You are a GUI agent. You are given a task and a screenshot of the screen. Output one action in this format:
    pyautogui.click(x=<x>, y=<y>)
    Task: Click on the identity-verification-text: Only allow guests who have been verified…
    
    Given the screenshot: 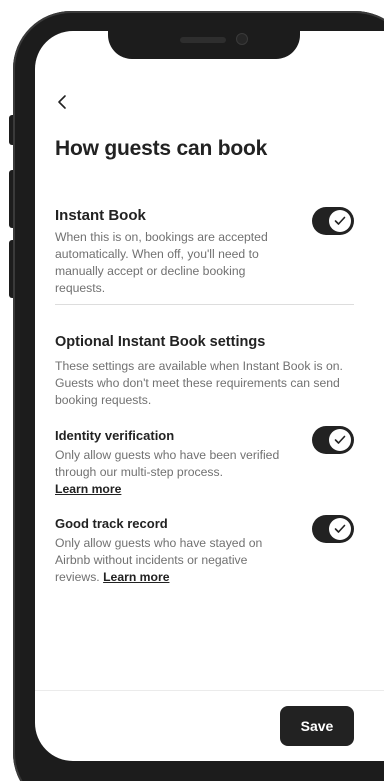 What is the action you would take?
    pyautogui.click(x=167, y=463)
    